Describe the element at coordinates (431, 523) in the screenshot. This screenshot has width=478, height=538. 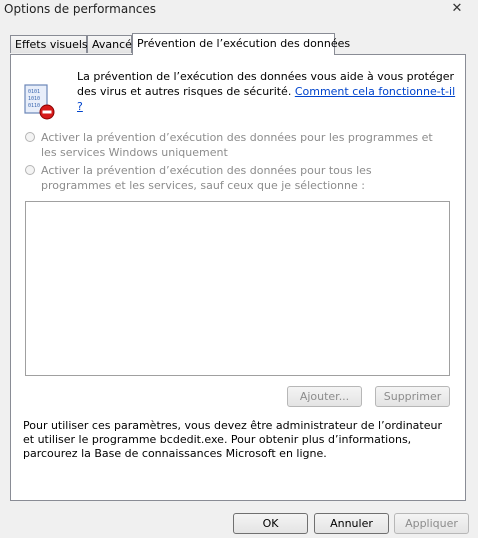
I see `apply-button: Appliquer` at that location.